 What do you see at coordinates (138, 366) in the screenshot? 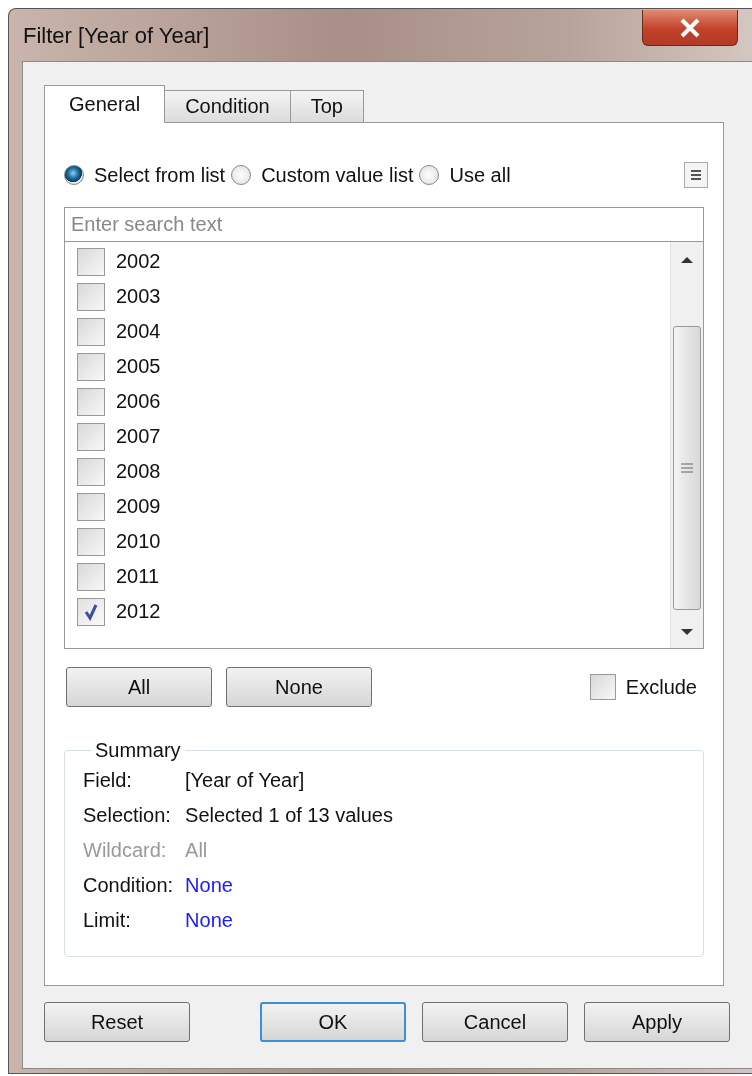
I see `value-label: 2005` at bounding box center [138, 366].